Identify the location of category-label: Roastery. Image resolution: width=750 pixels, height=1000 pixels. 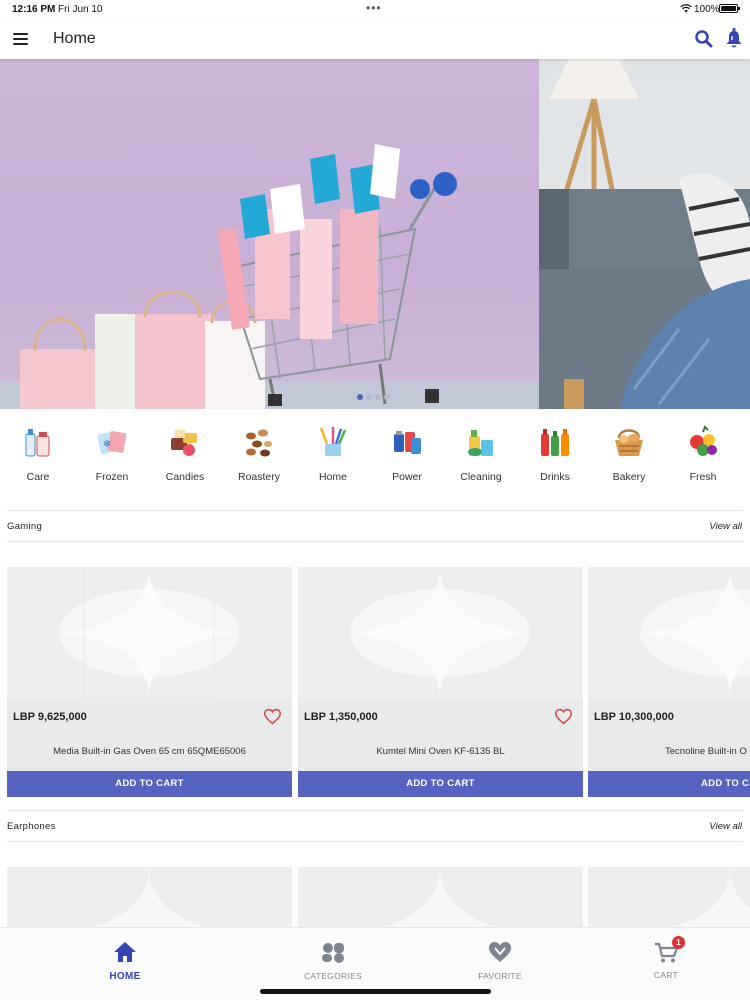
(258, 477).